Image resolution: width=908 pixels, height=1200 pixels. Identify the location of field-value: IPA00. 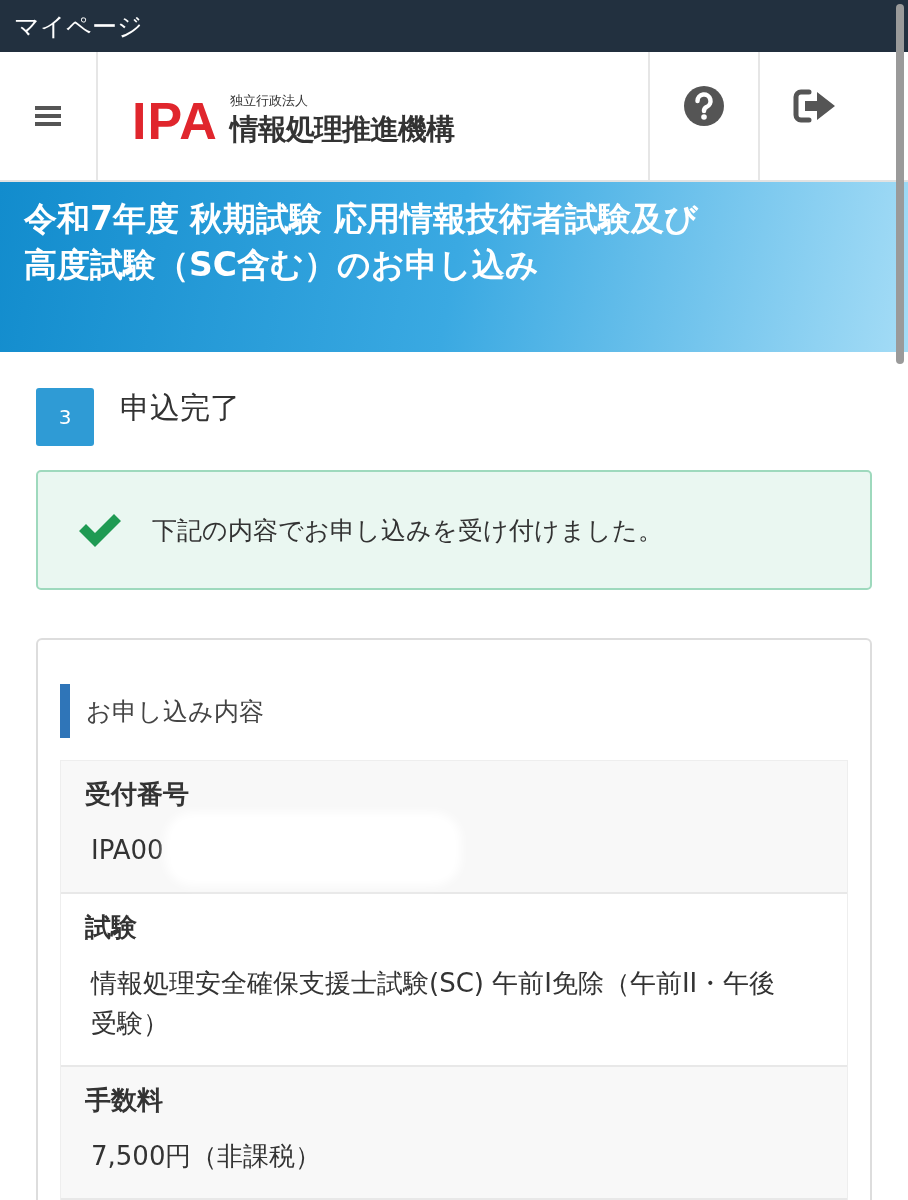
(127, 850).